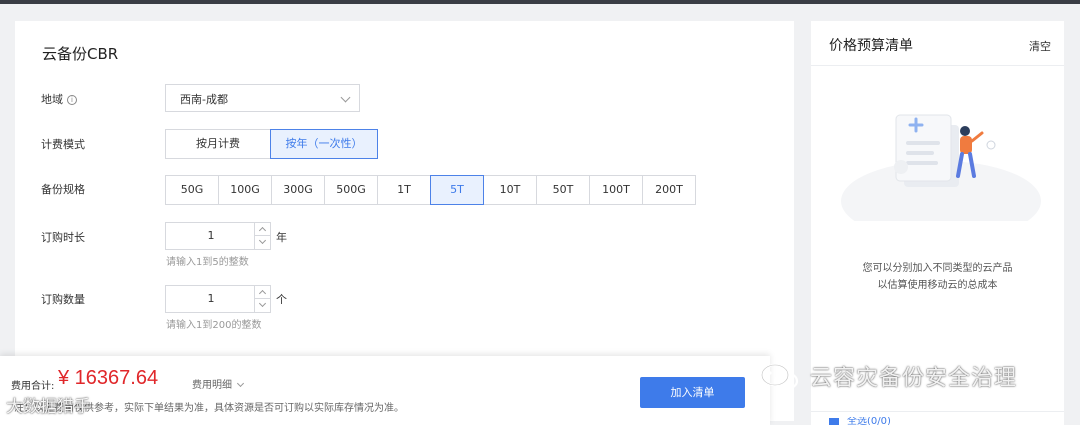 The height and width of the screenshot is (425, 1080). Describe the element at coordinates (204, 99) in the screenshot. I see `region-value: 西南-成都` at that location.